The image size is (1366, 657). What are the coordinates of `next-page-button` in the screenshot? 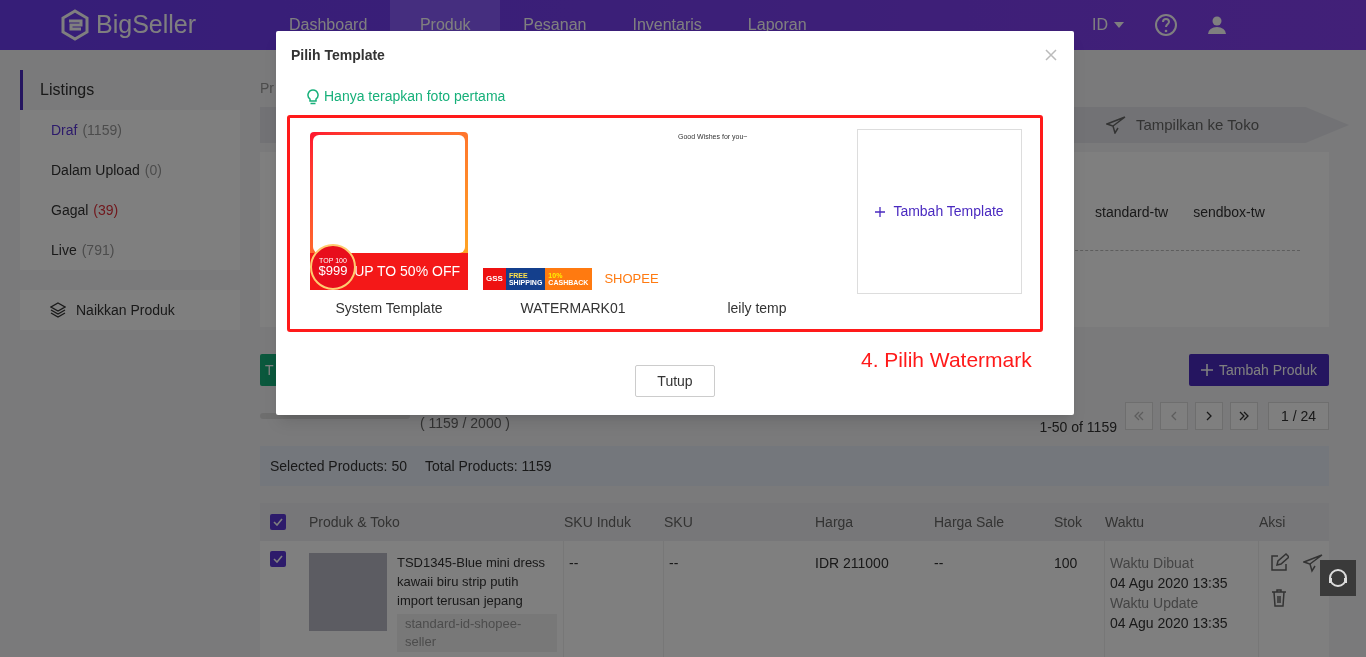 It's located at (1208, 416).